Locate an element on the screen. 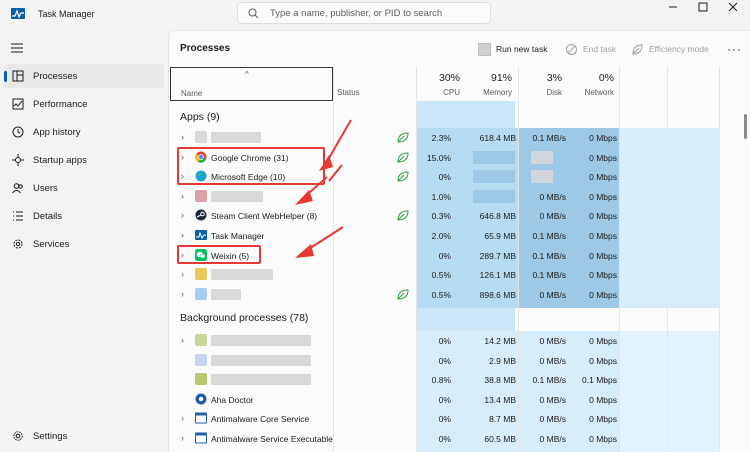  title-bar: Task Manager is located at coordinates (375, 15).